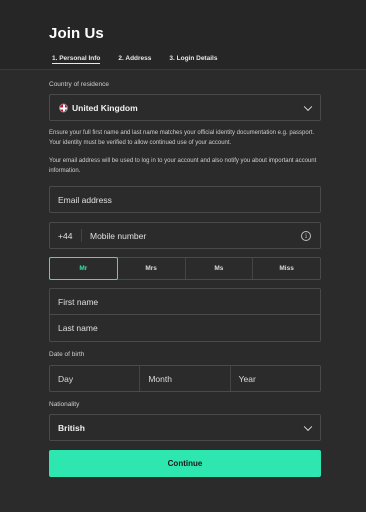 The image size is (366, 512). I want to click on uk-flag-icon, so click(63, 107).